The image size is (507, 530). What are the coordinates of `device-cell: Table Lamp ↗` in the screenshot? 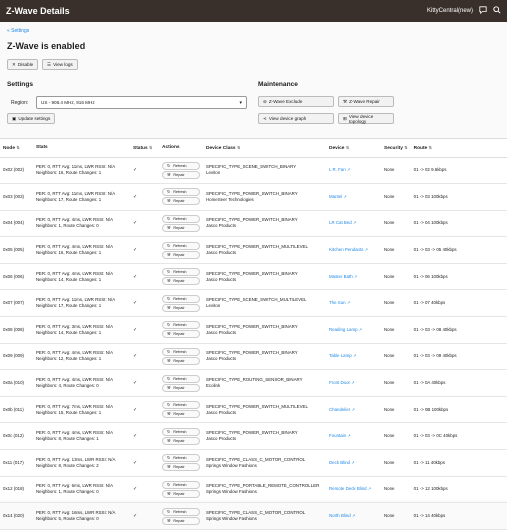 It's located at (353, 357).